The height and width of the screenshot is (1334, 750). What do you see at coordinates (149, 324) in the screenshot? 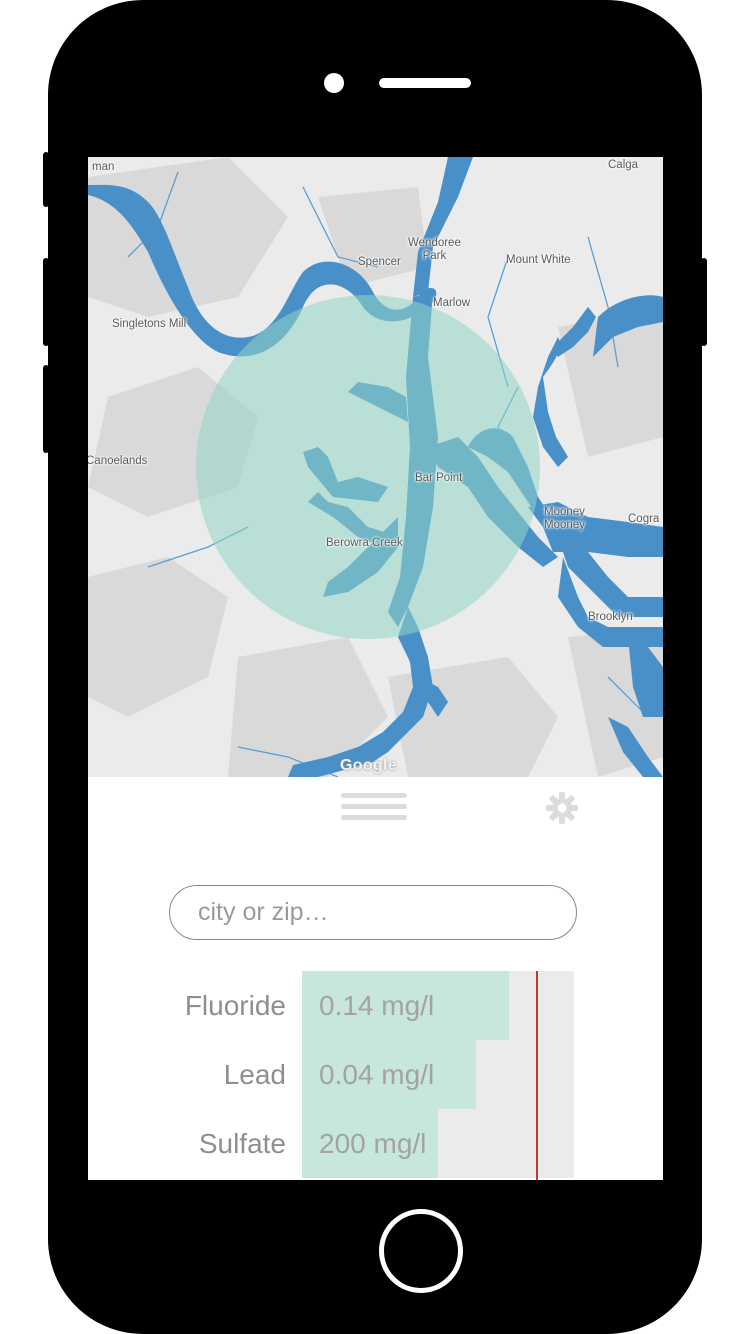
I see `map-label-singletons-mill: Singletons Mill` at bounding box center [149, 324].